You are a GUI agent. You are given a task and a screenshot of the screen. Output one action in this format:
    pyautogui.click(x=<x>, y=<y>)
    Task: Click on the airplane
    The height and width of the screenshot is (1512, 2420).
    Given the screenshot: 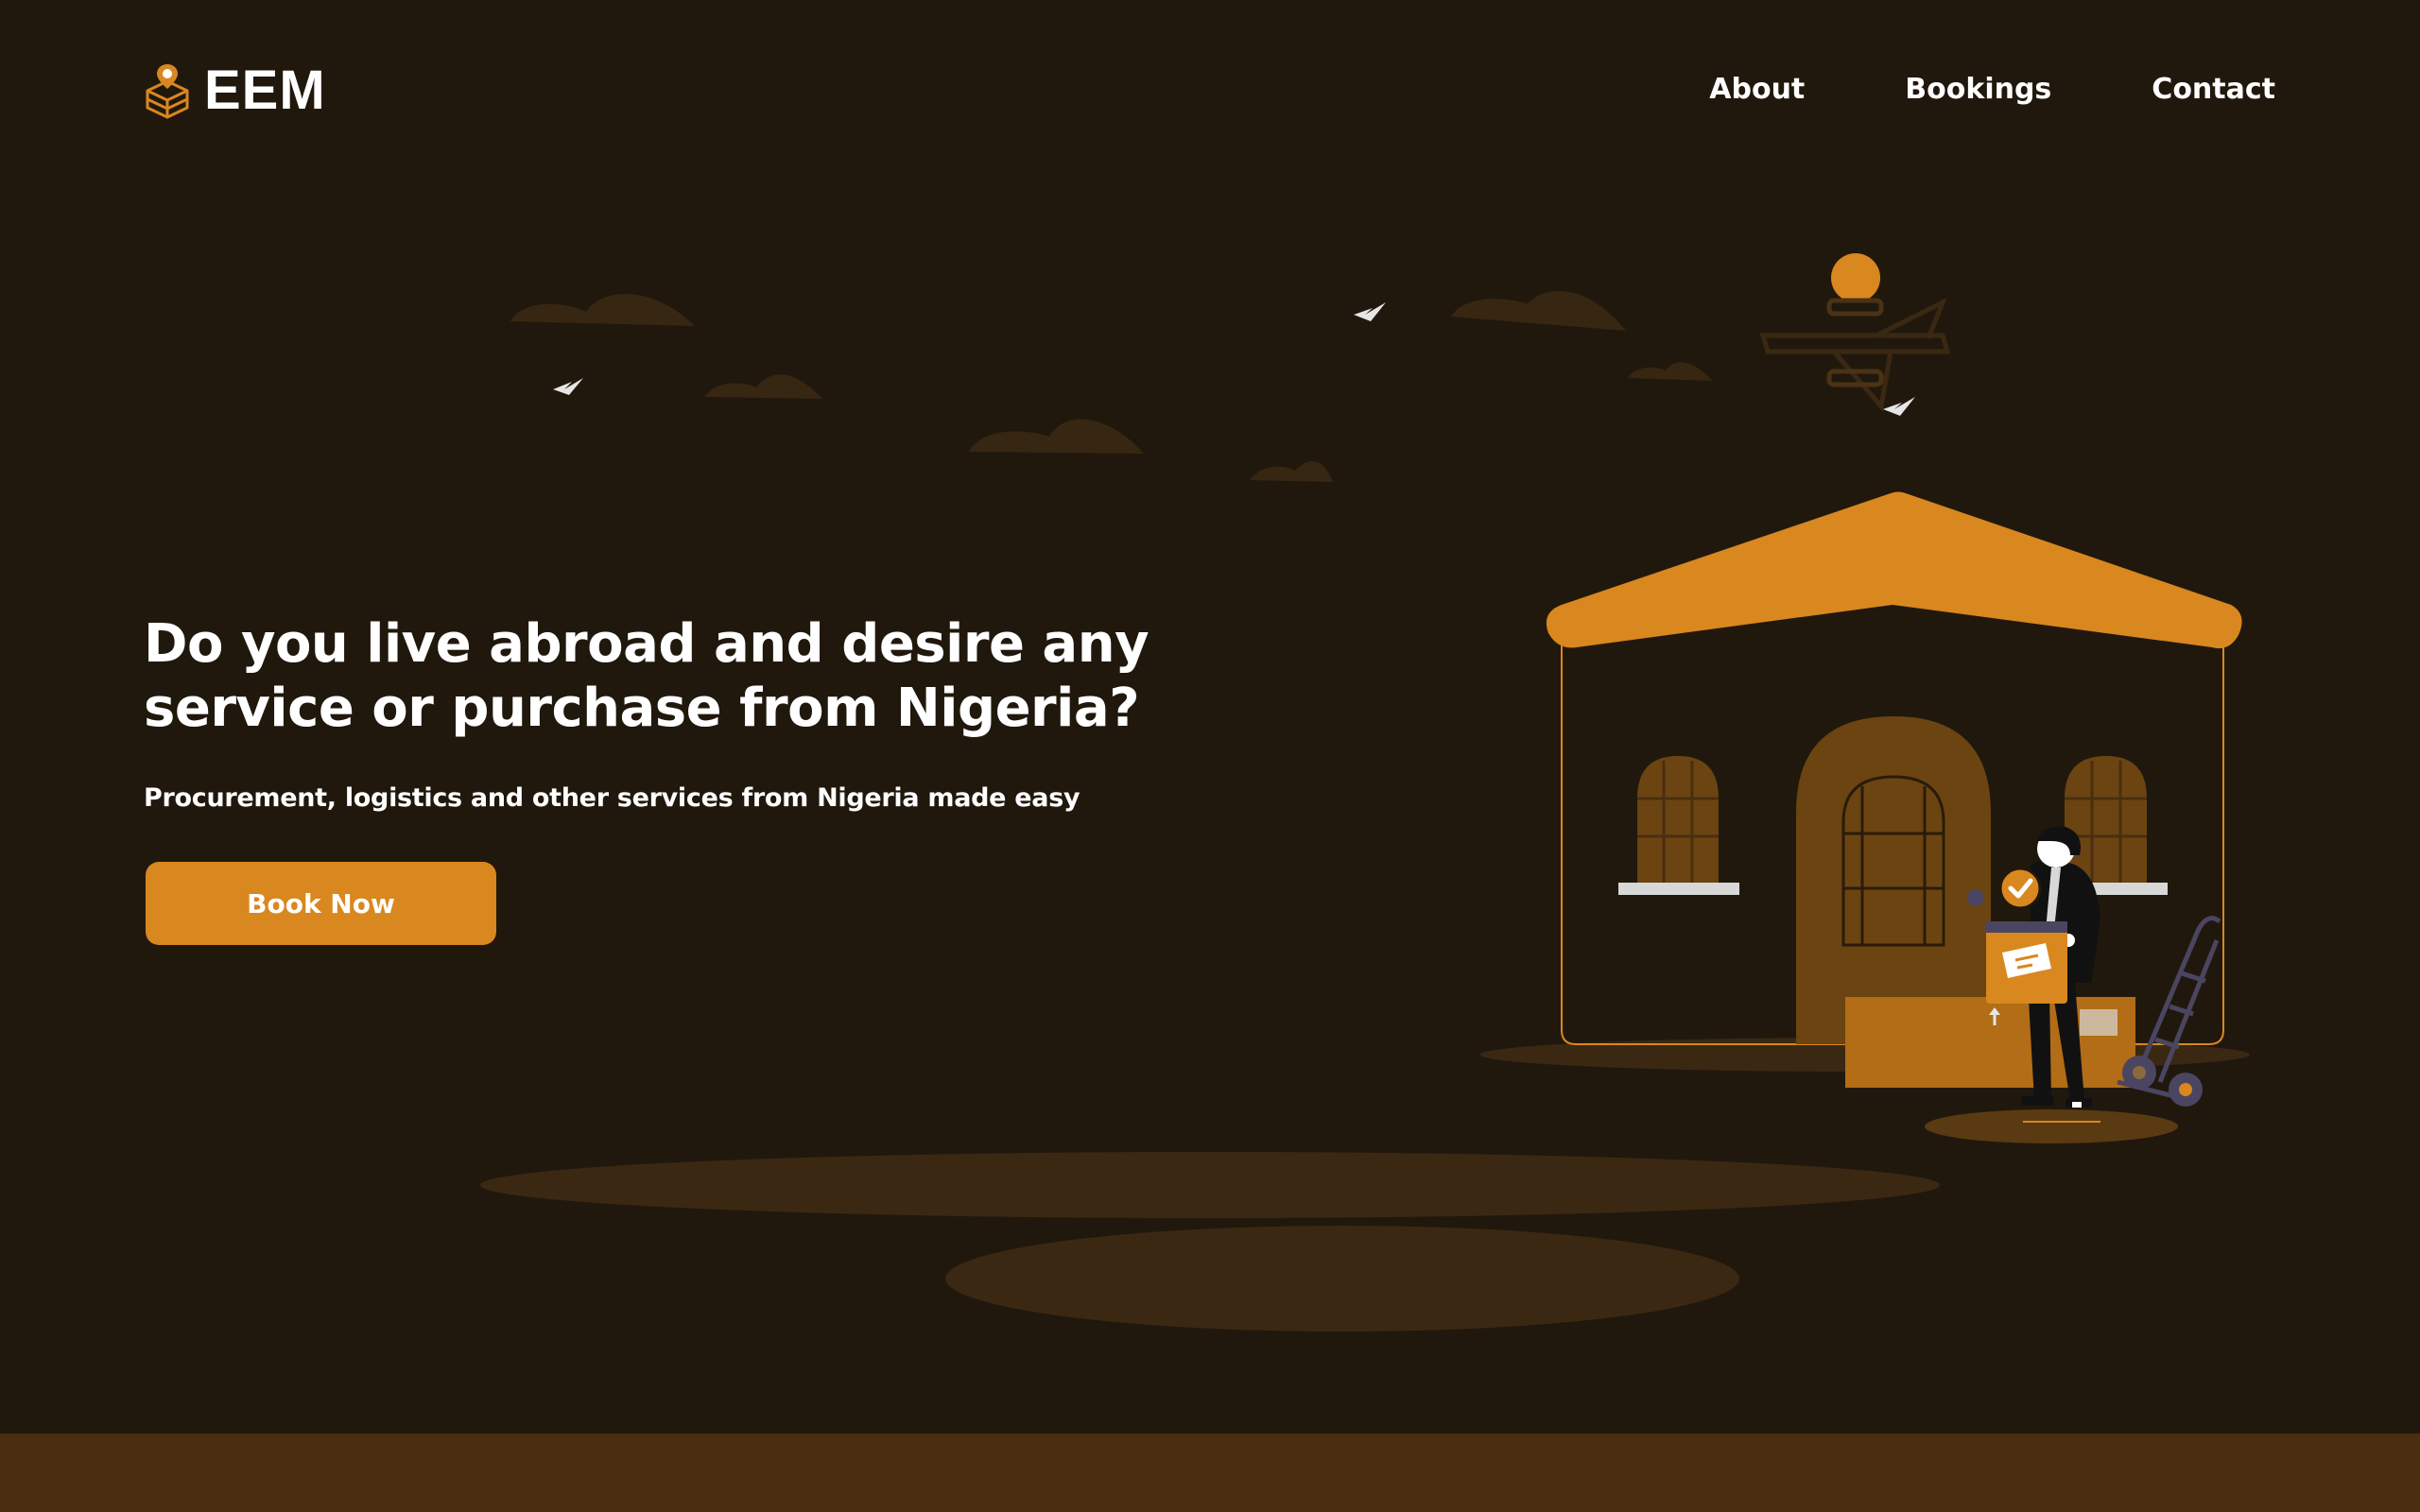 What is the action you would take?
    pyautogui.click(x=1855, y=354)
    